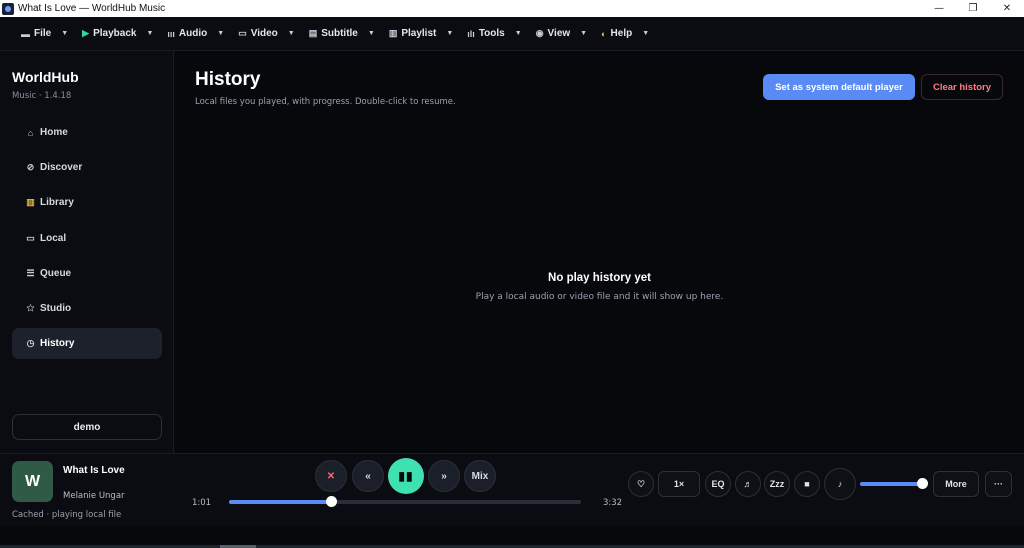  I want to click on volume-slider, so click(894, 483).